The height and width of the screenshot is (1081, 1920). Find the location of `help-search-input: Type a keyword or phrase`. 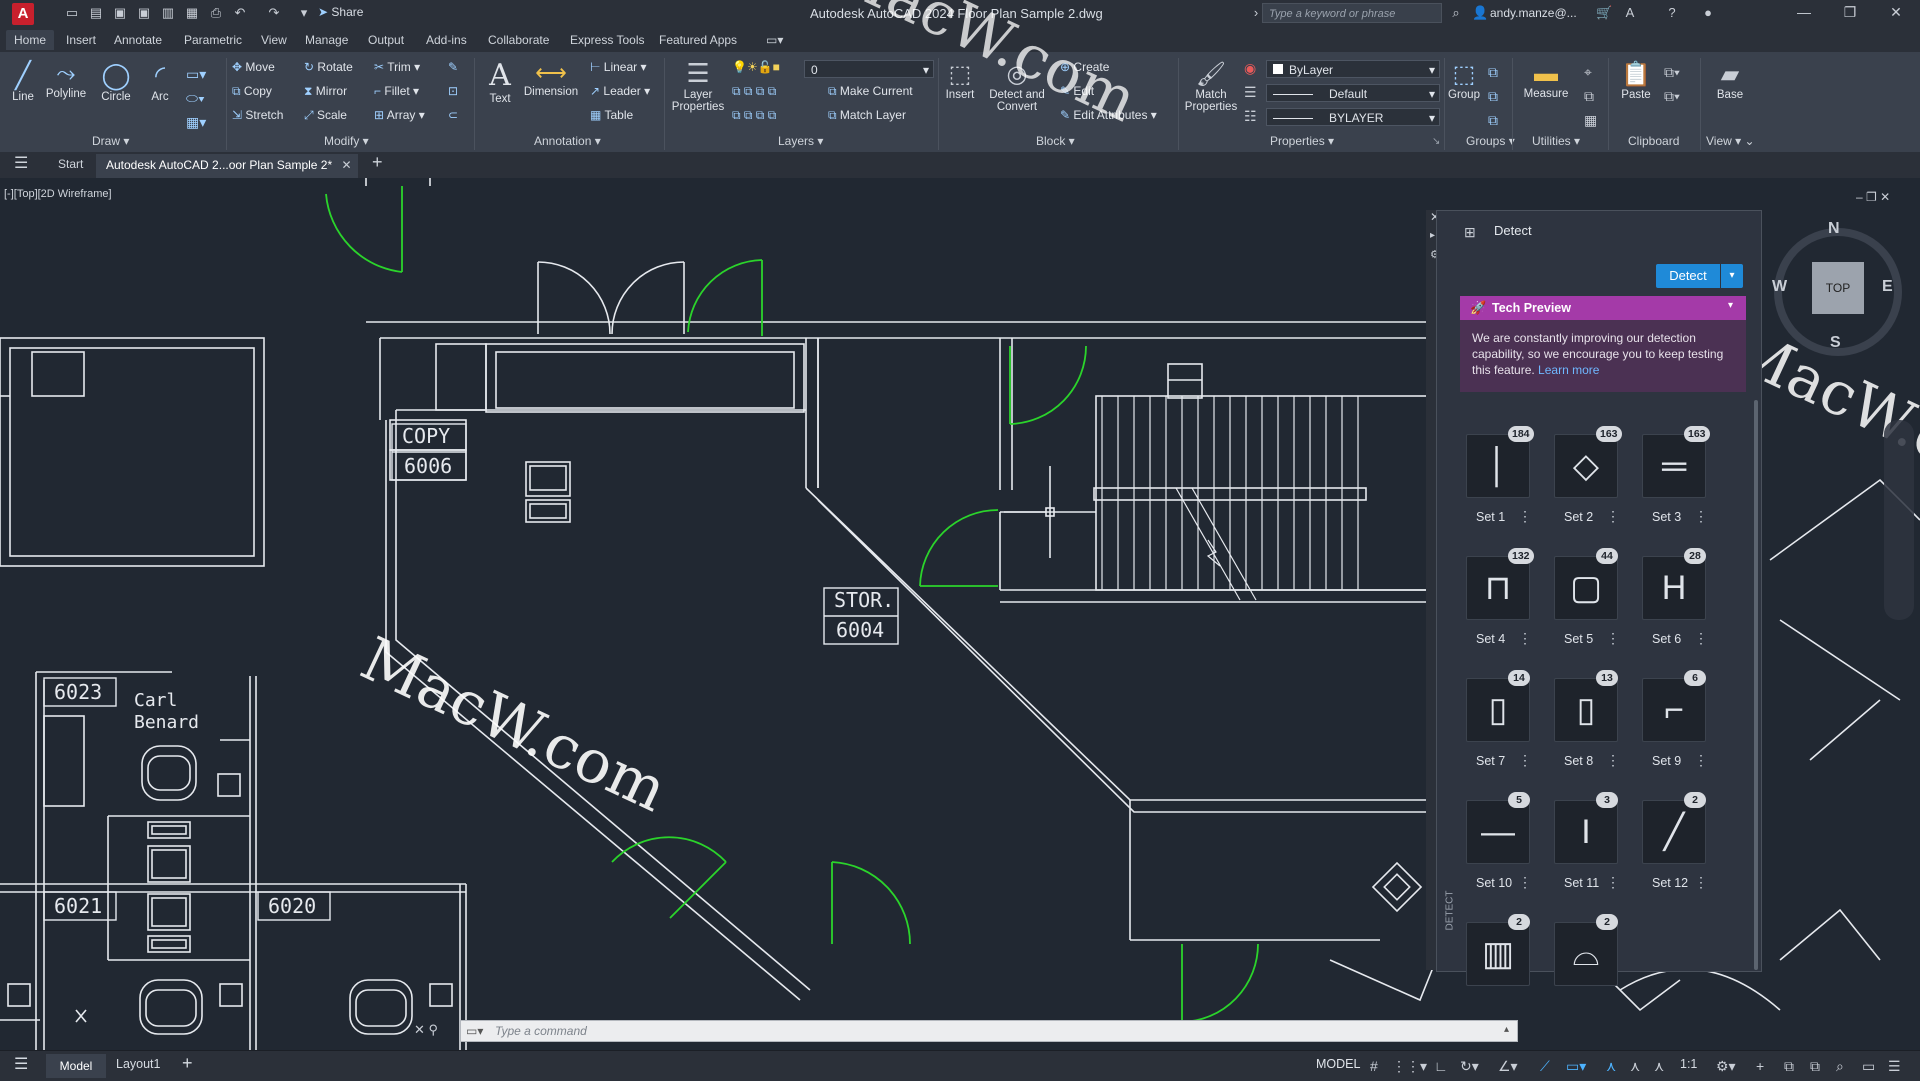

help-search-input: Type a keyword or phrase is located at coordinates (1352, 13).